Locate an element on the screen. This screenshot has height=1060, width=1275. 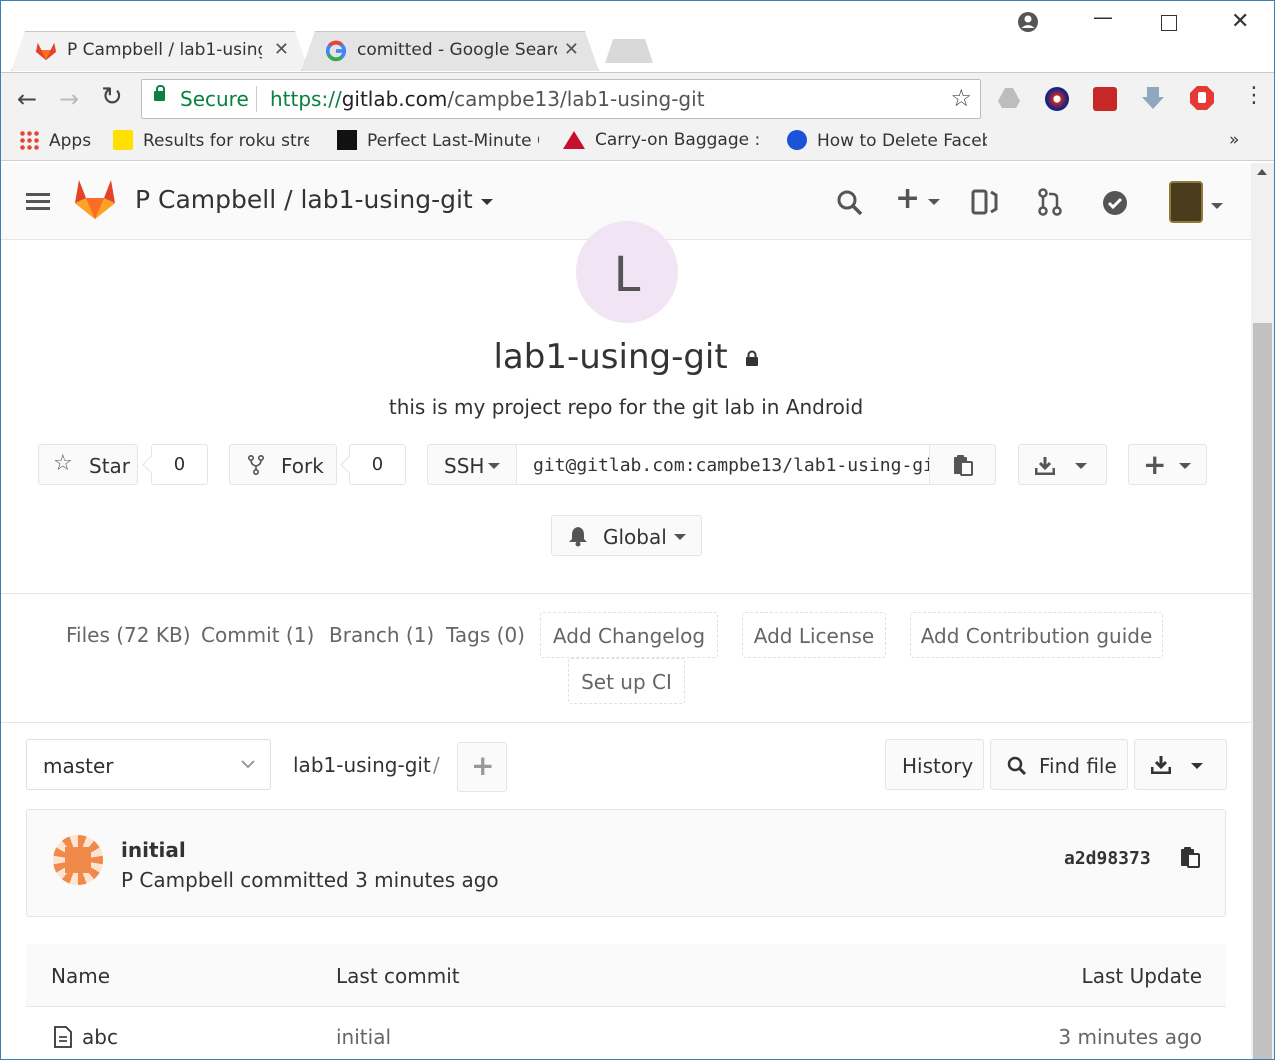
tab-google: comitted - Google Search ✕ is located at coordinates (450, 51).